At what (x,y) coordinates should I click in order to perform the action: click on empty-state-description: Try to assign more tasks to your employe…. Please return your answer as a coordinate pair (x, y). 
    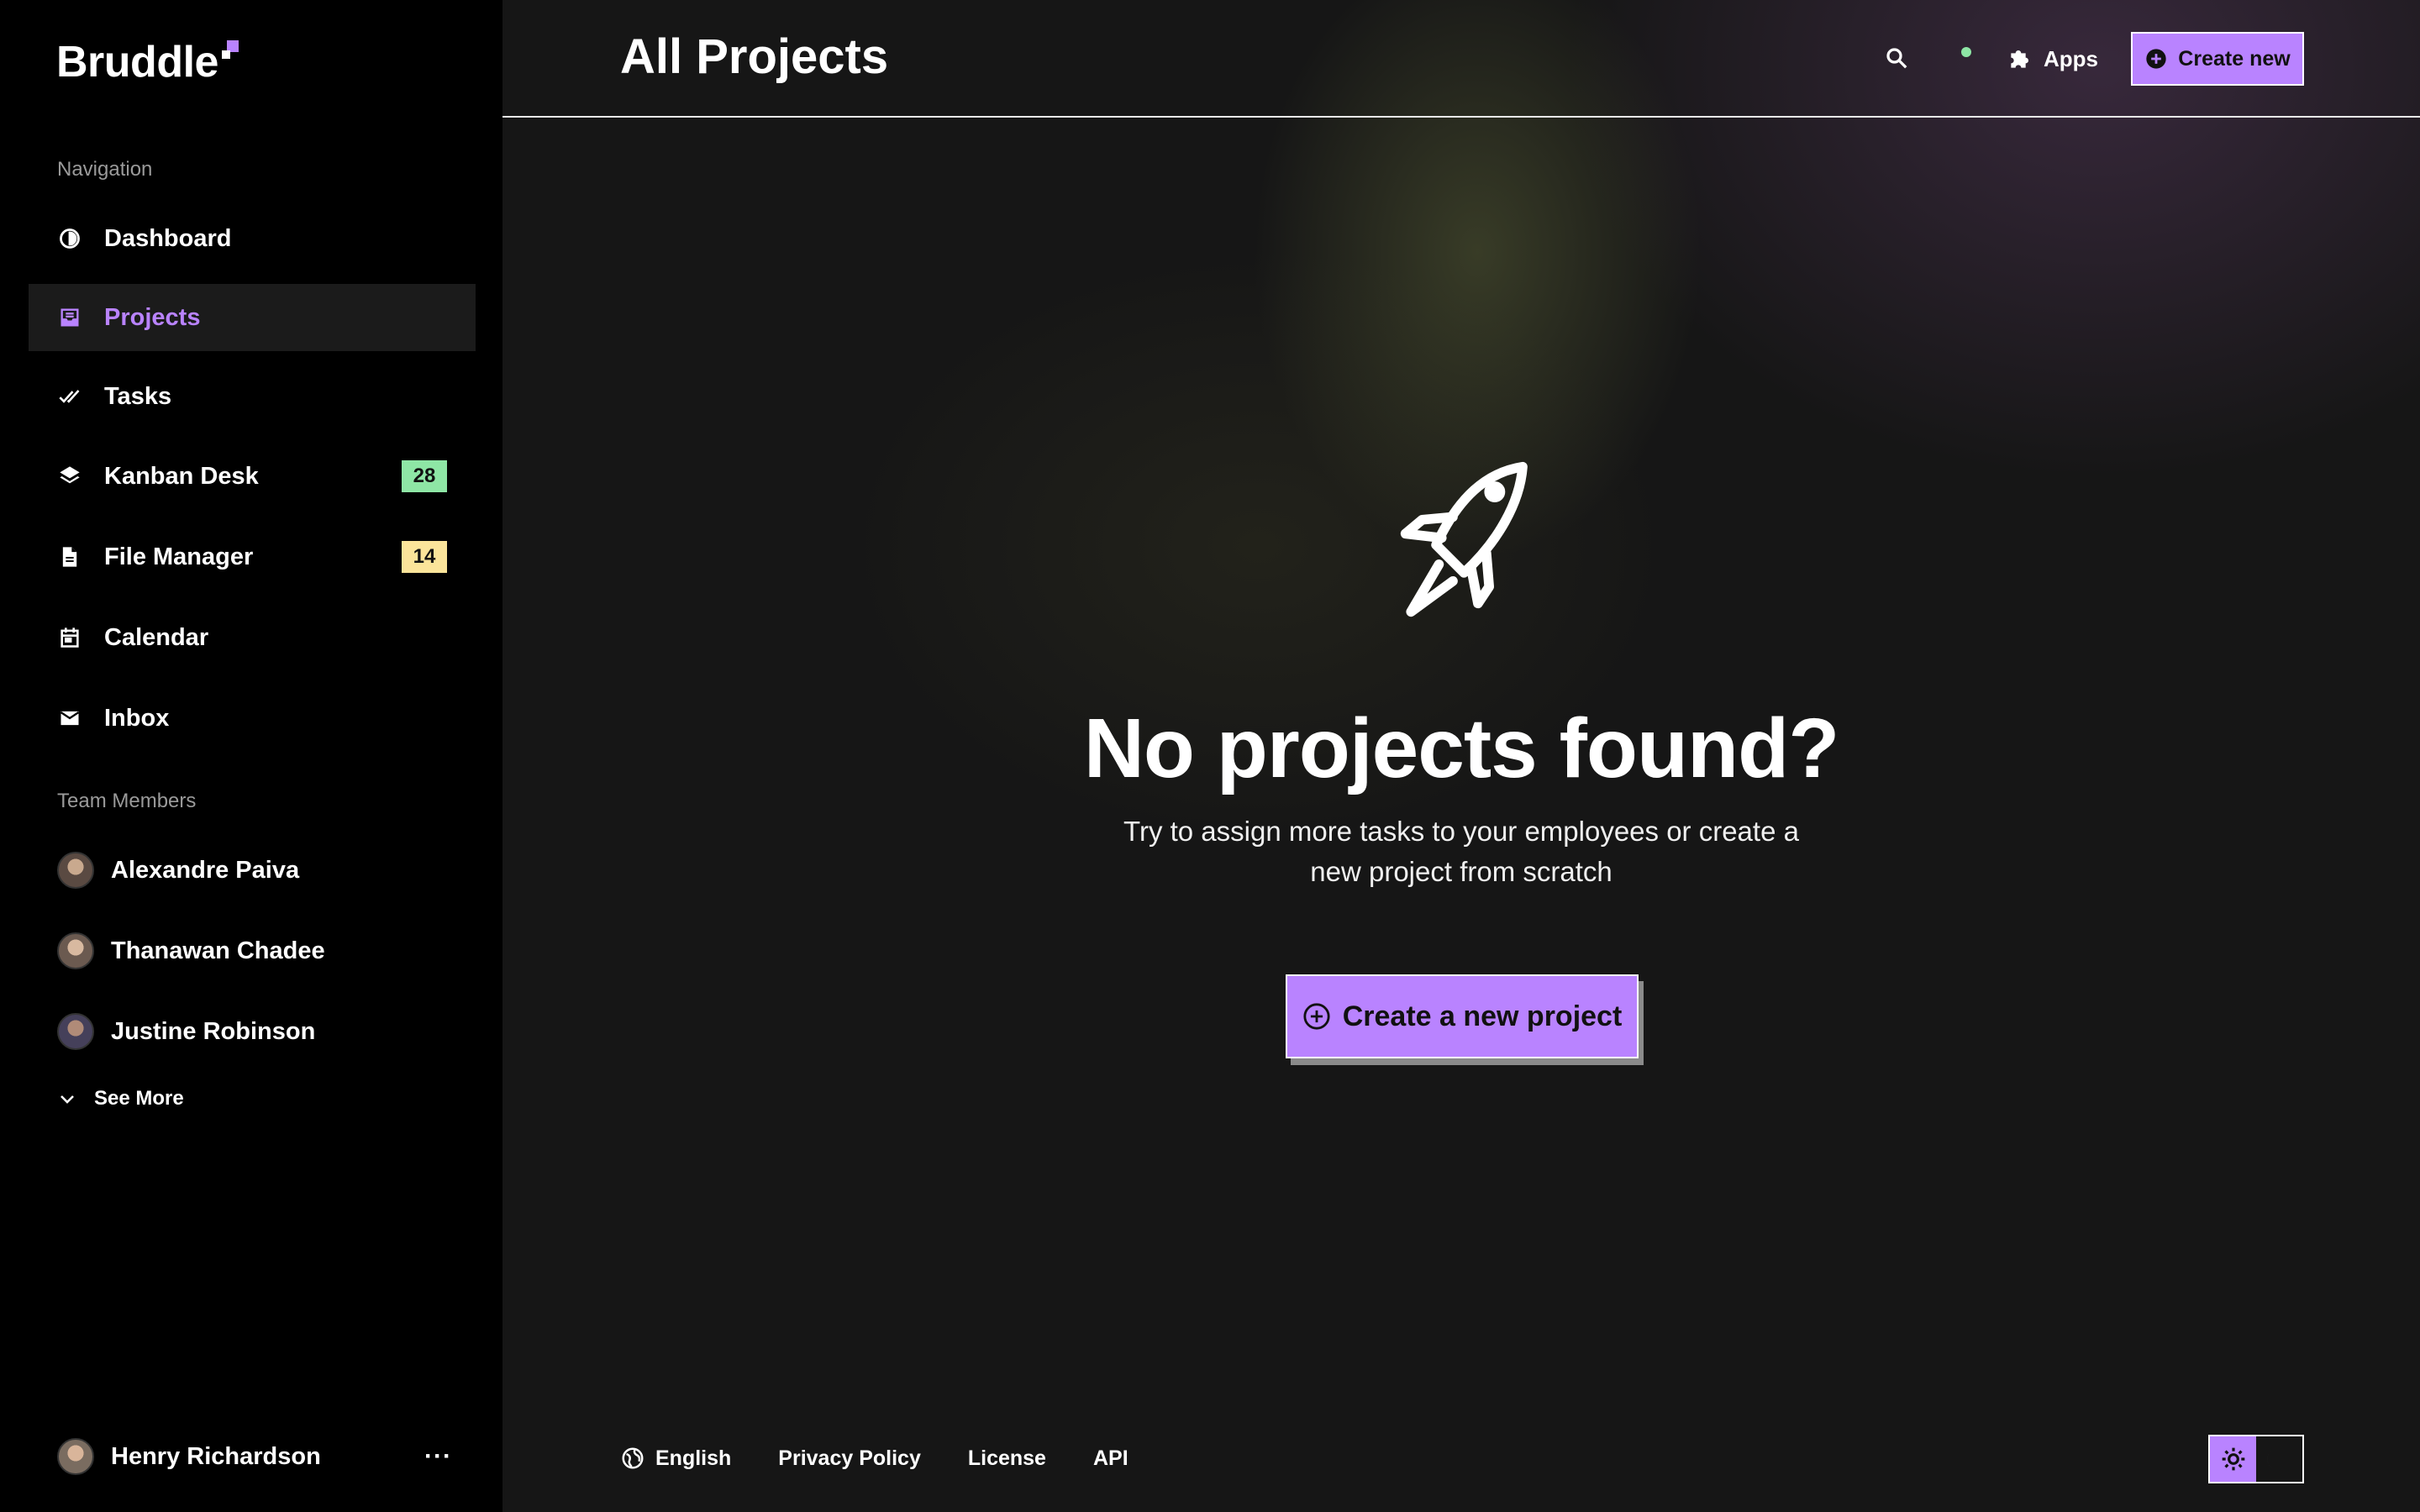
    Looking at the image, I should click on (1461, 851).